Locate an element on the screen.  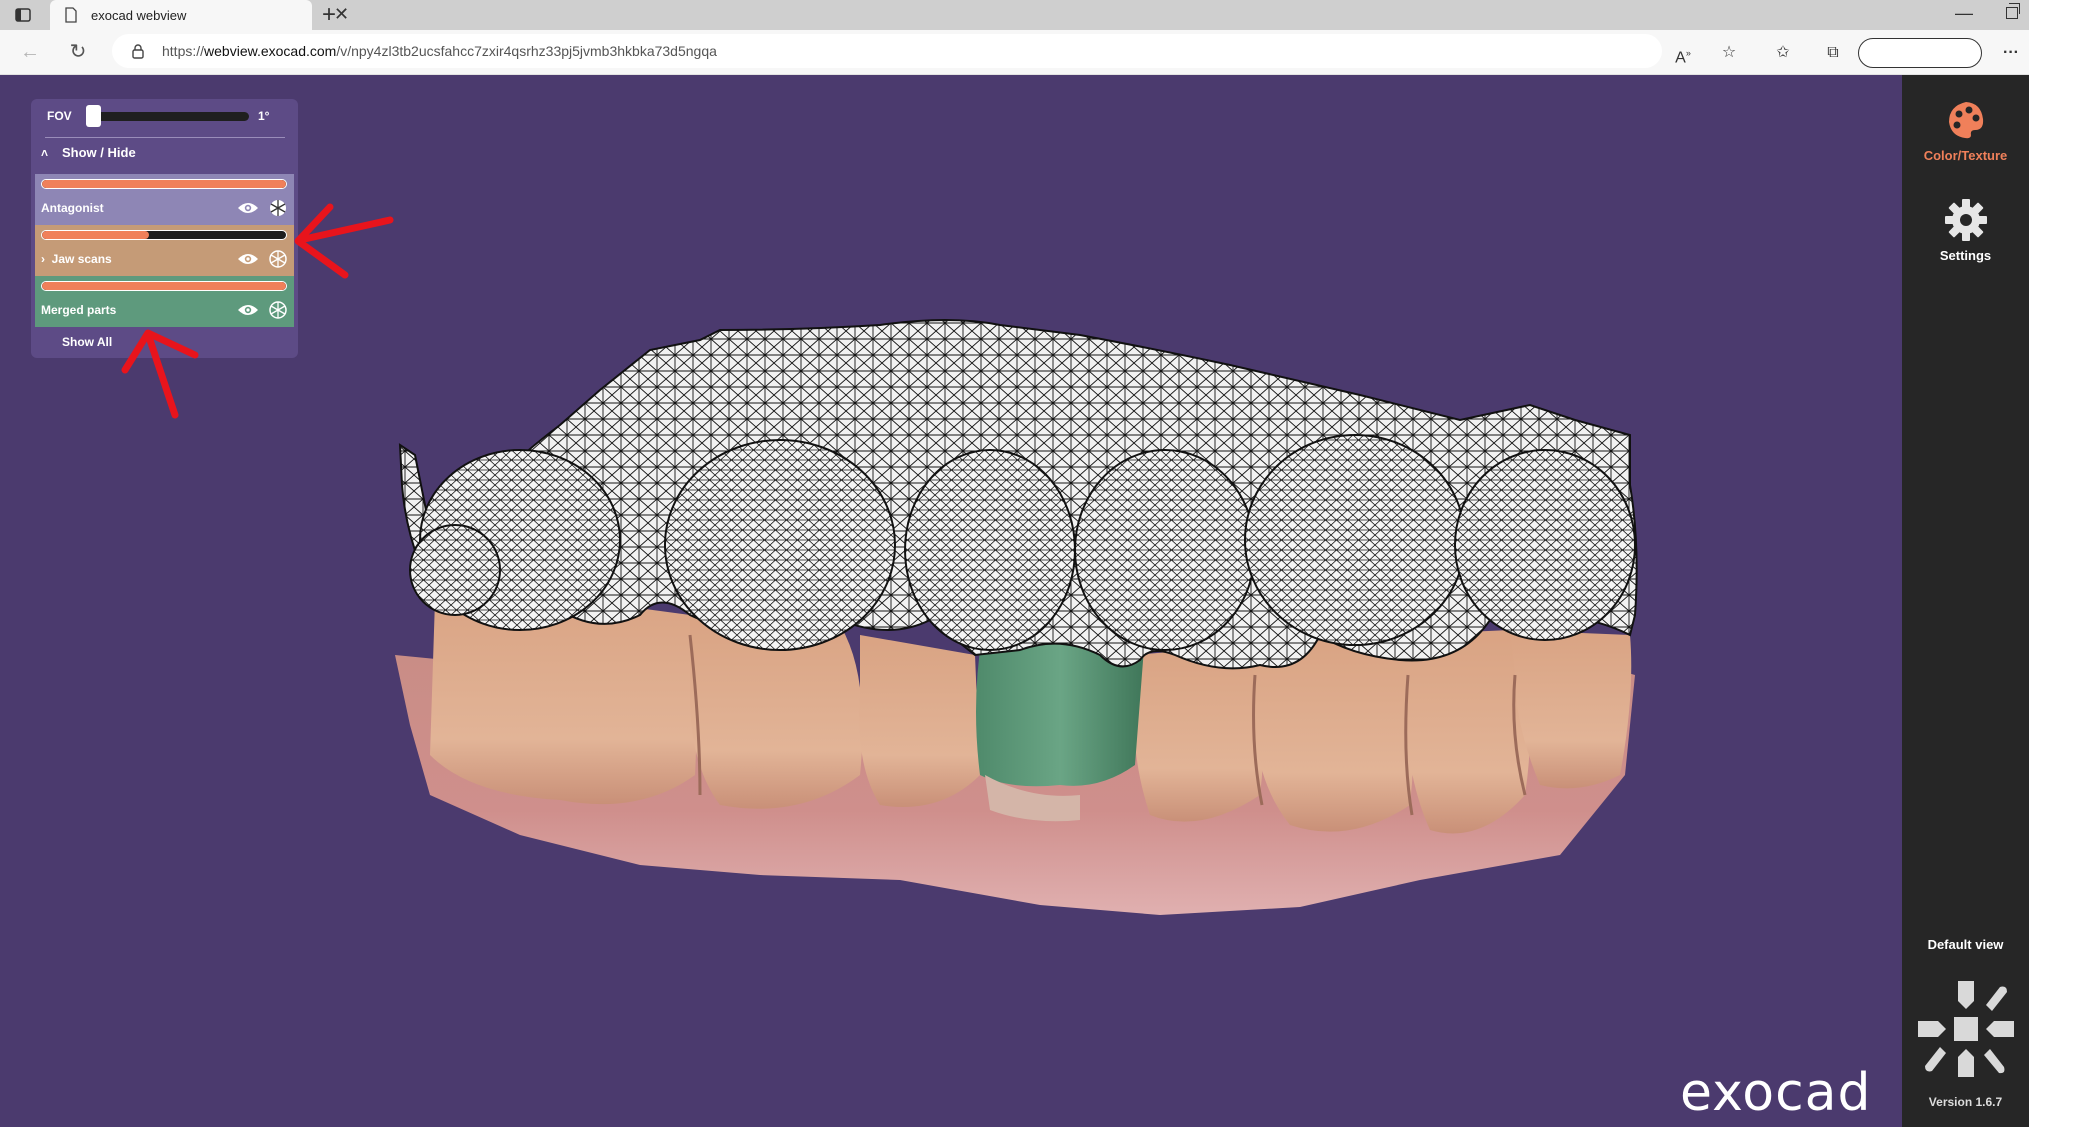
read-aloud-icon: A» is located at coordinates (1683, 54).